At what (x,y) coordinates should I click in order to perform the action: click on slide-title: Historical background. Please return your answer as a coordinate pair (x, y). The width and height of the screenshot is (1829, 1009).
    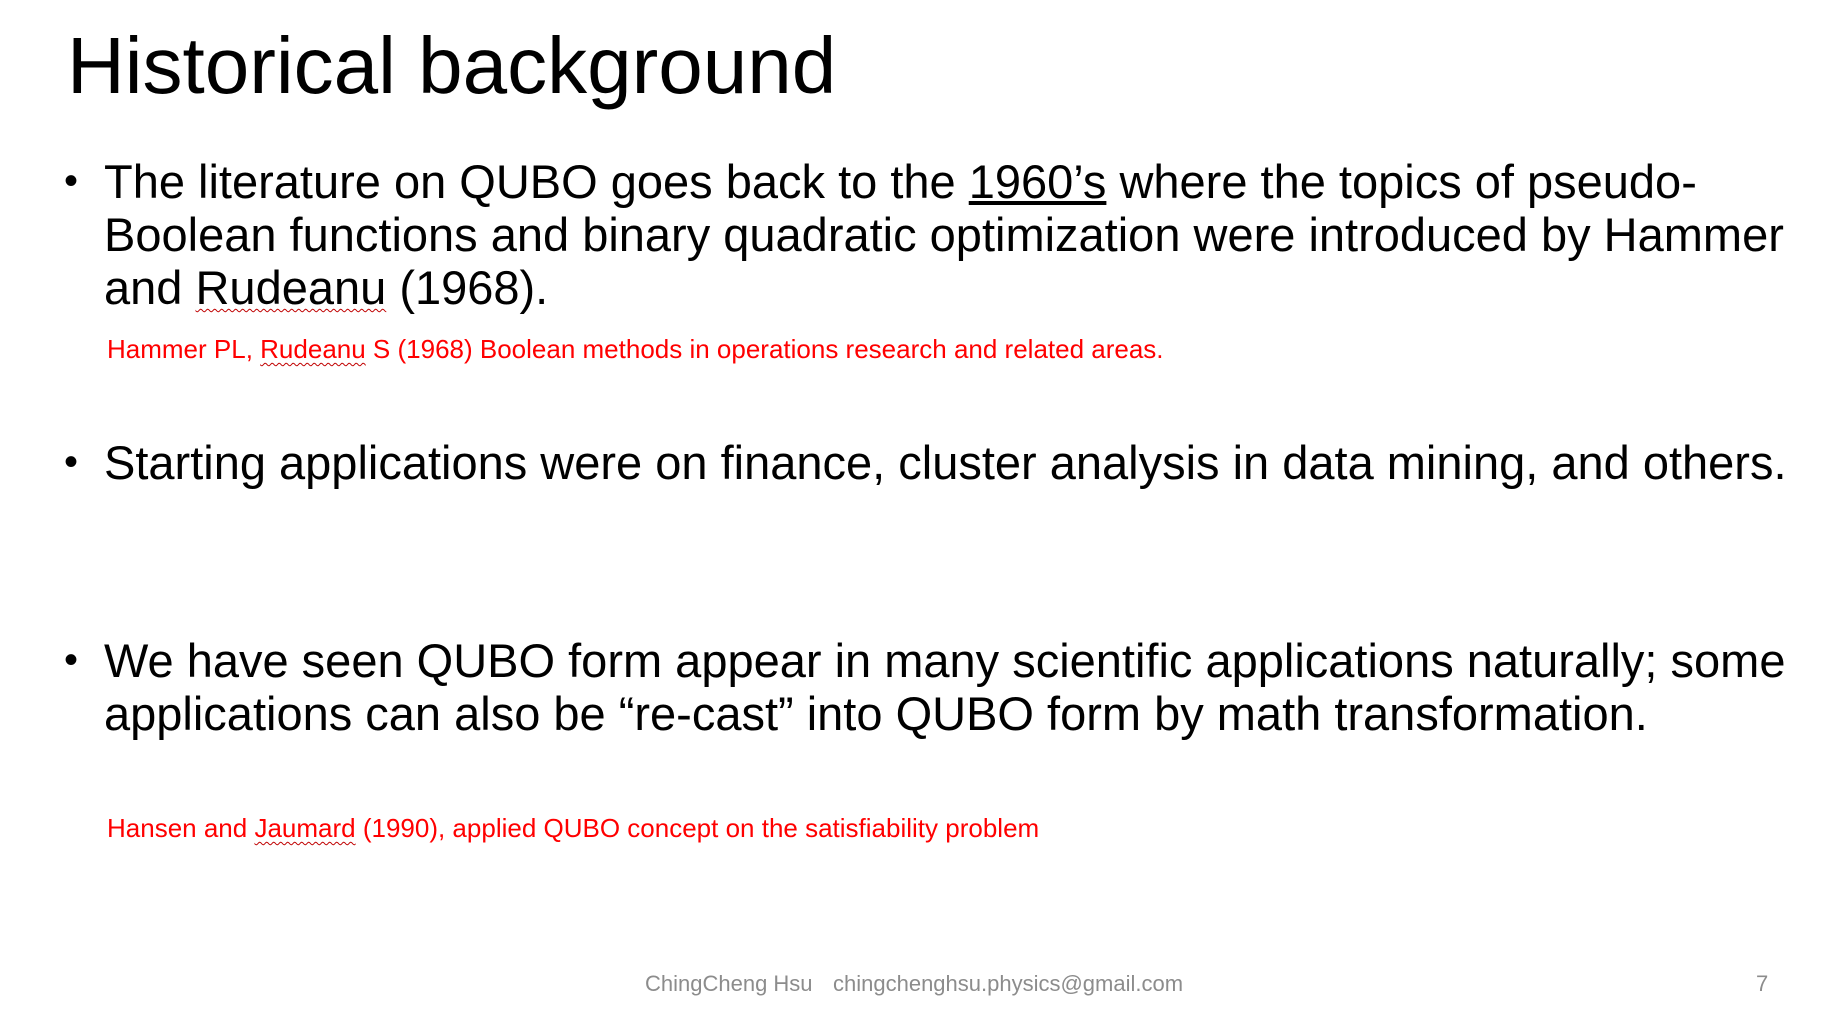
    Looking at the image, I should click on (452, 65).